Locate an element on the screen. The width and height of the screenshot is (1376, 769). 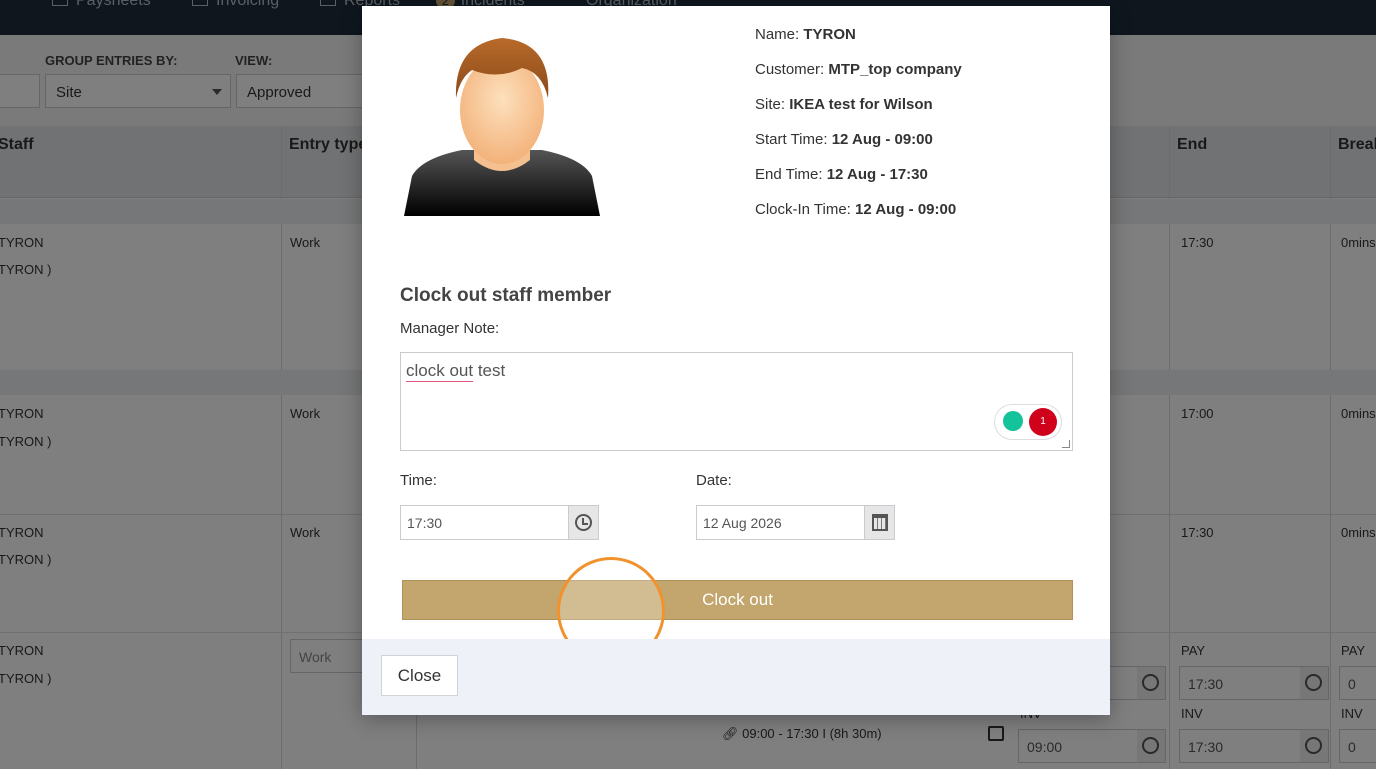
modal-footer: Close is located at coordinates (736, 677).